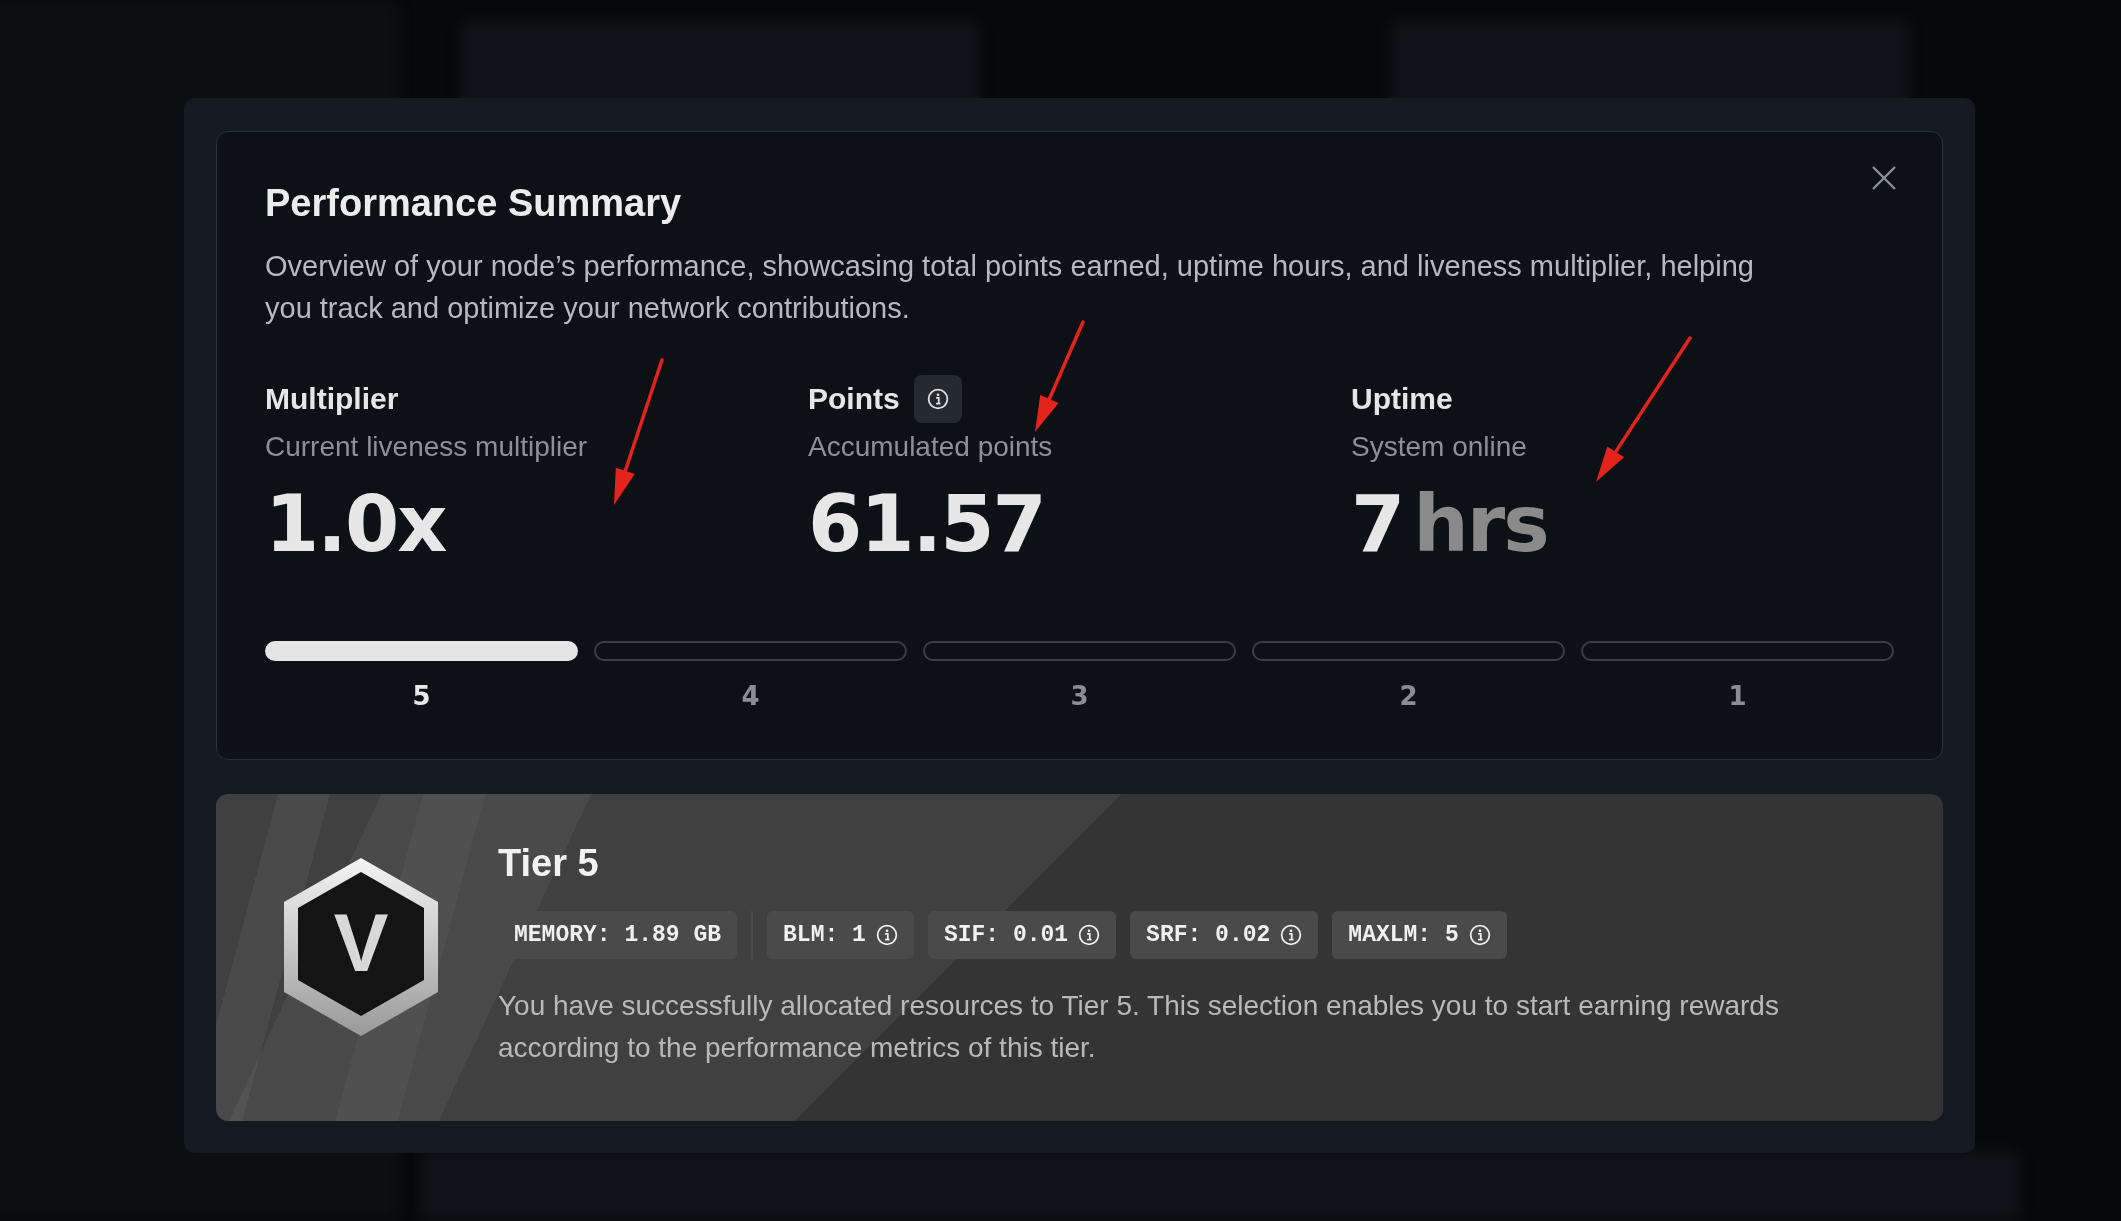 The height and width of the screenshot is (1221, 2121). Describe the element at coordinates (1010, 287) in the screenshot. I see `dialog-description: Overview of your node’s performance, showcasing total points earned, uptime hours, and liveness multiplier, helping you track and optimize your network contributions.` at that location.